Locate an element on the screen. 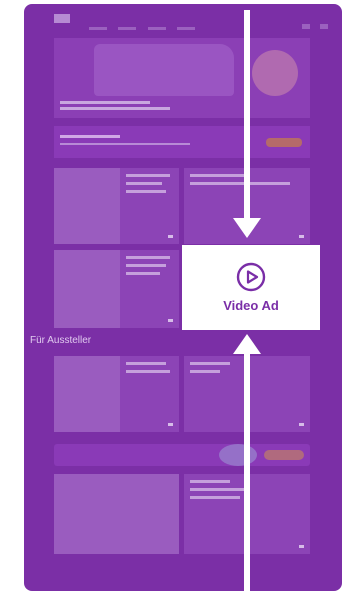  play-circle-icon is located at coordinates (251, 277).